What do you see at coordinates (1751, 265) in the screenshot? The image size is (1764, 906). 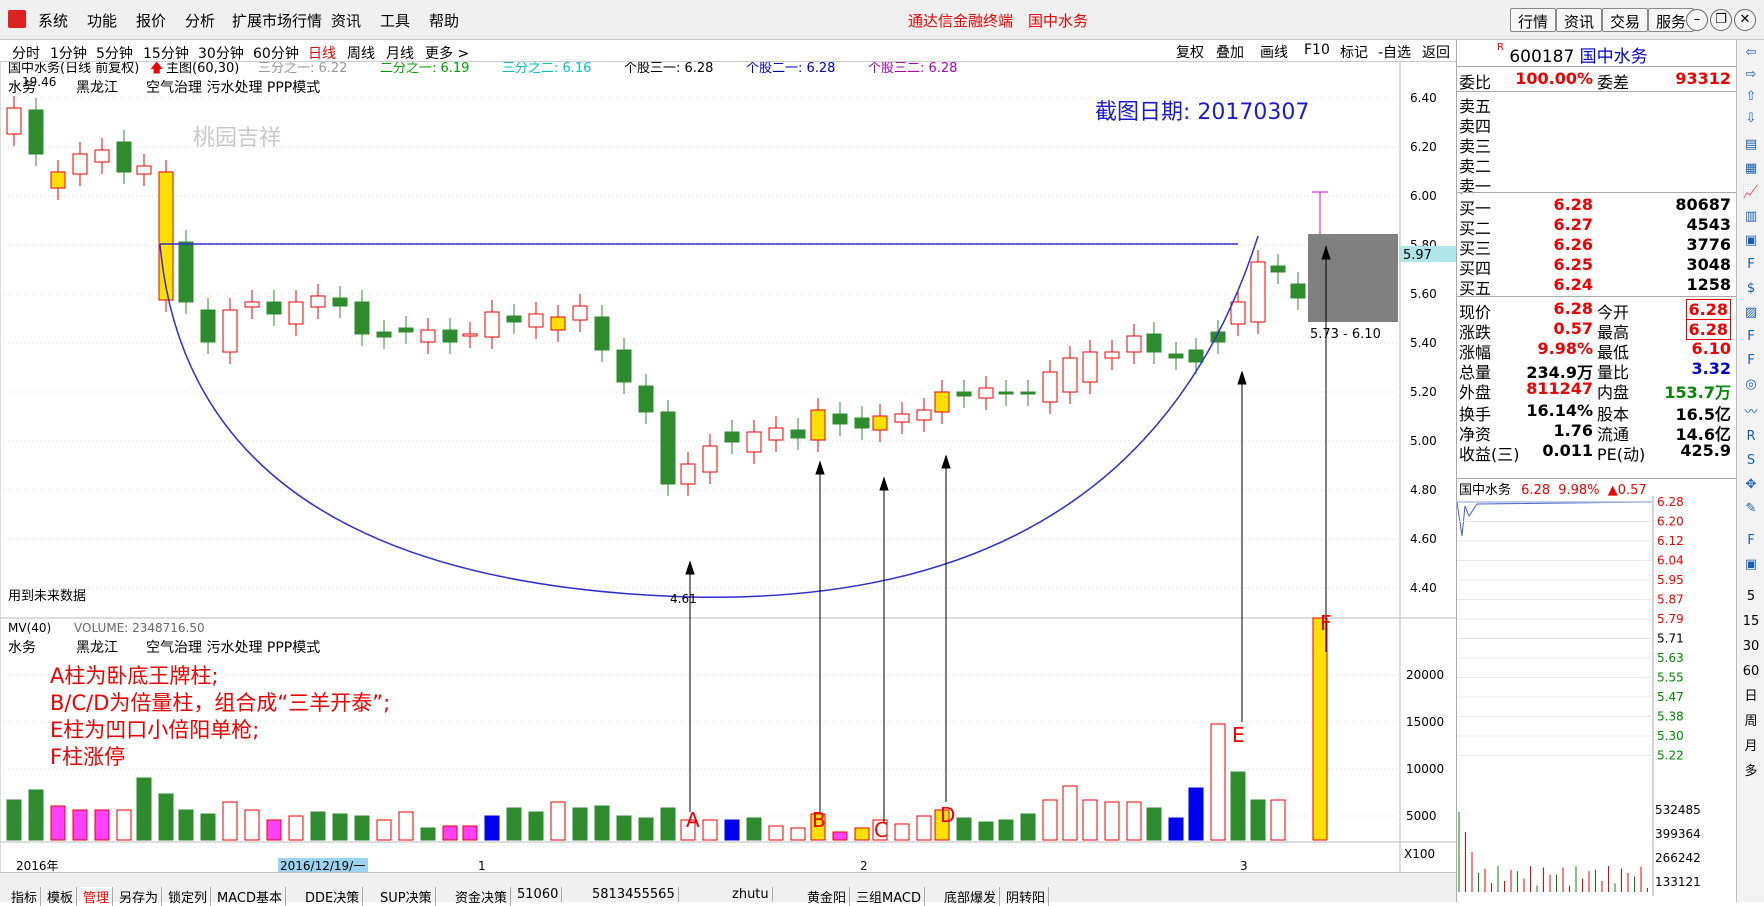 I see `f10-icon: F` at bounding box center [1751, 265].